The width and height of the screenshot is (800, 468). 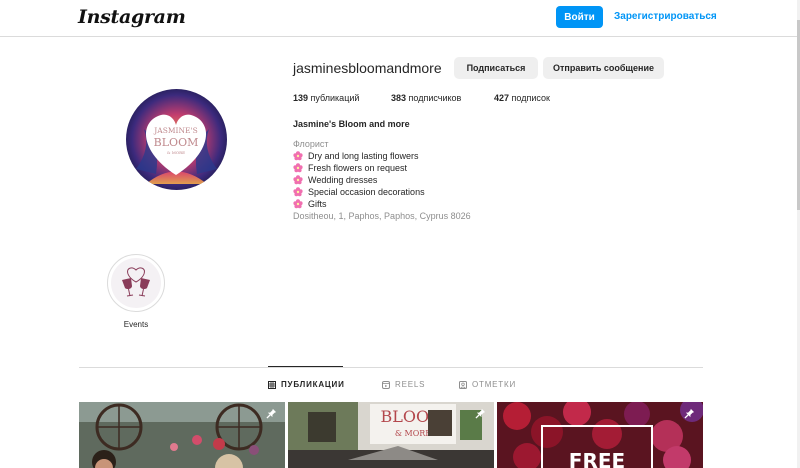 I want to click on tab-reels-label: REELS, so click(x=410, y=384).